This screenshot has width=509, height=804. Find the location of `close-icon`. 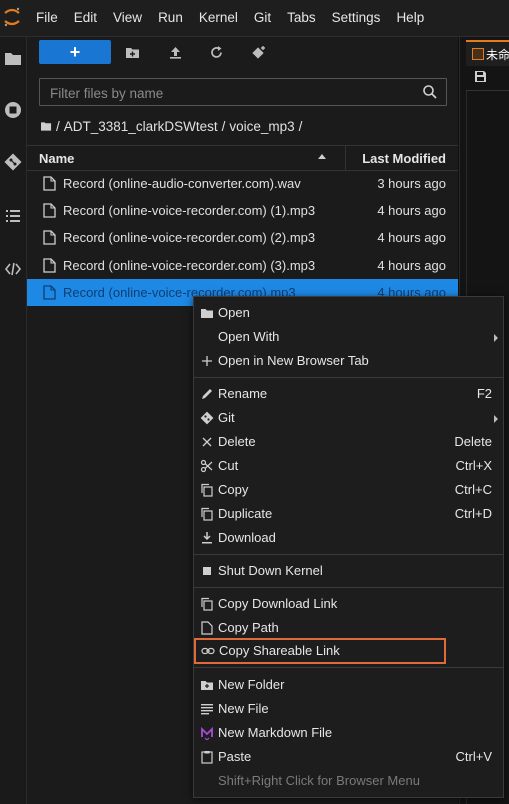

close-icon is located at coordinates (207, 442).